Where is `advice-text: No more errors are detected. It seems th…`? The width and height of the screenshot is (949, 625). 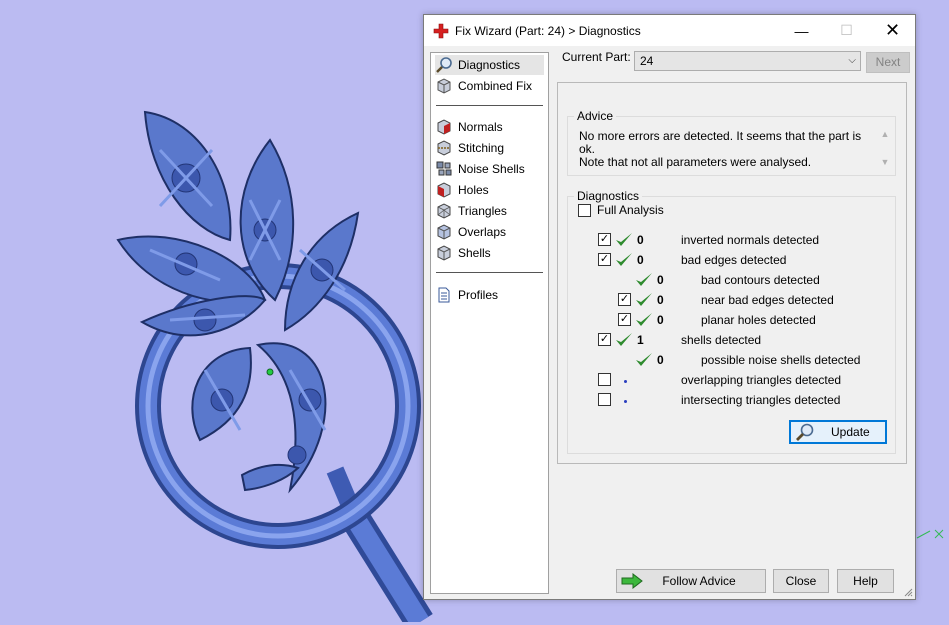 advice-text: No more errors are detected. It seems th… is located at coordinates (724, 149).